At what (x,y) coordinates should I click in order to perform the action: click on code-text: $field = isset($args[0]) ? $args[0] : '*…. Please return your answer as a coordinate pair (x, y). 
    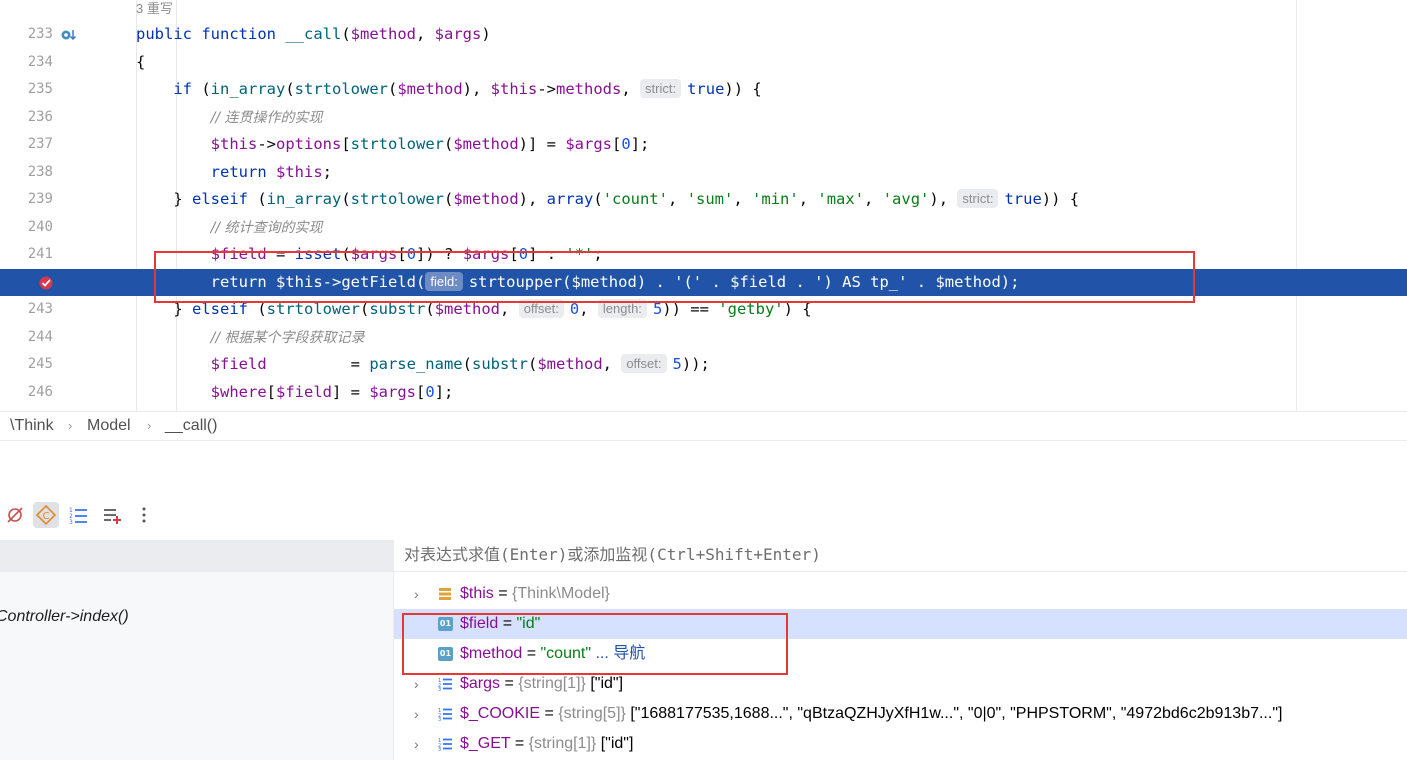
    Looking at the image, I should click on (406, 254).